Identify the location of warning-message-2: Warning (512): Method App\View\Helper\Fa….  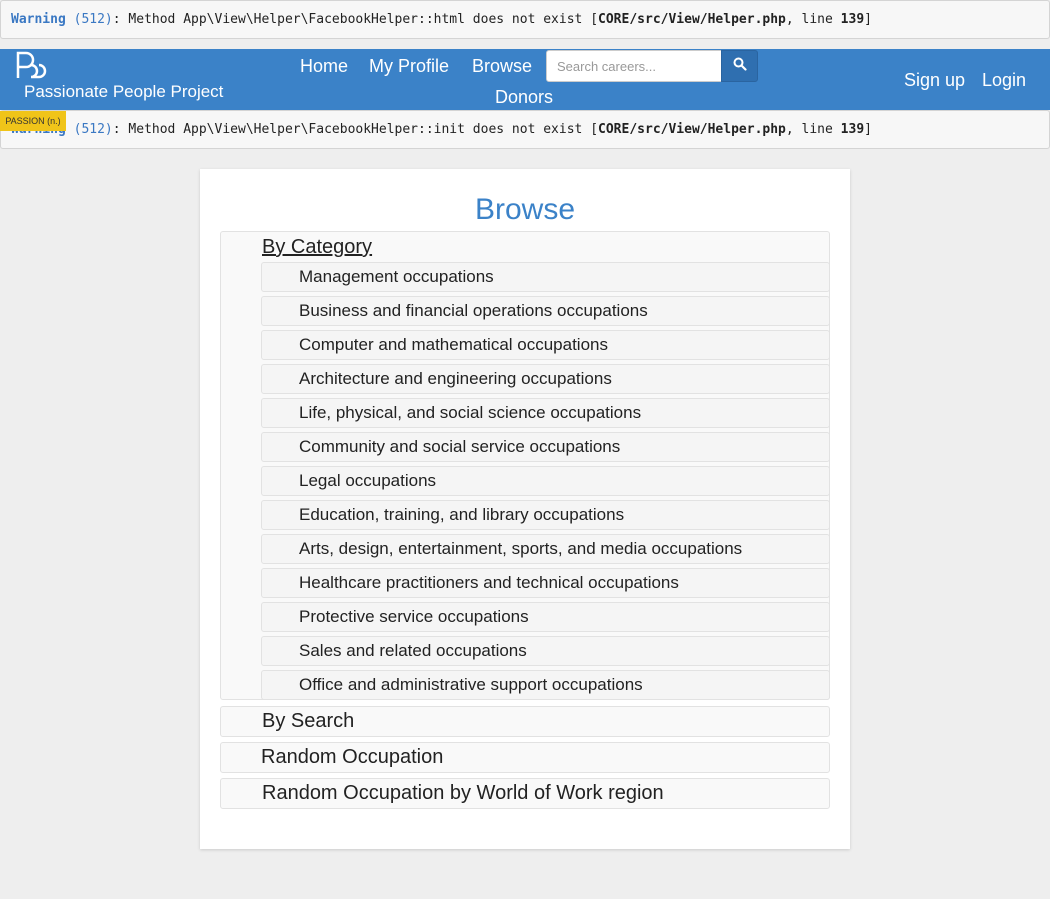
(525, 129).